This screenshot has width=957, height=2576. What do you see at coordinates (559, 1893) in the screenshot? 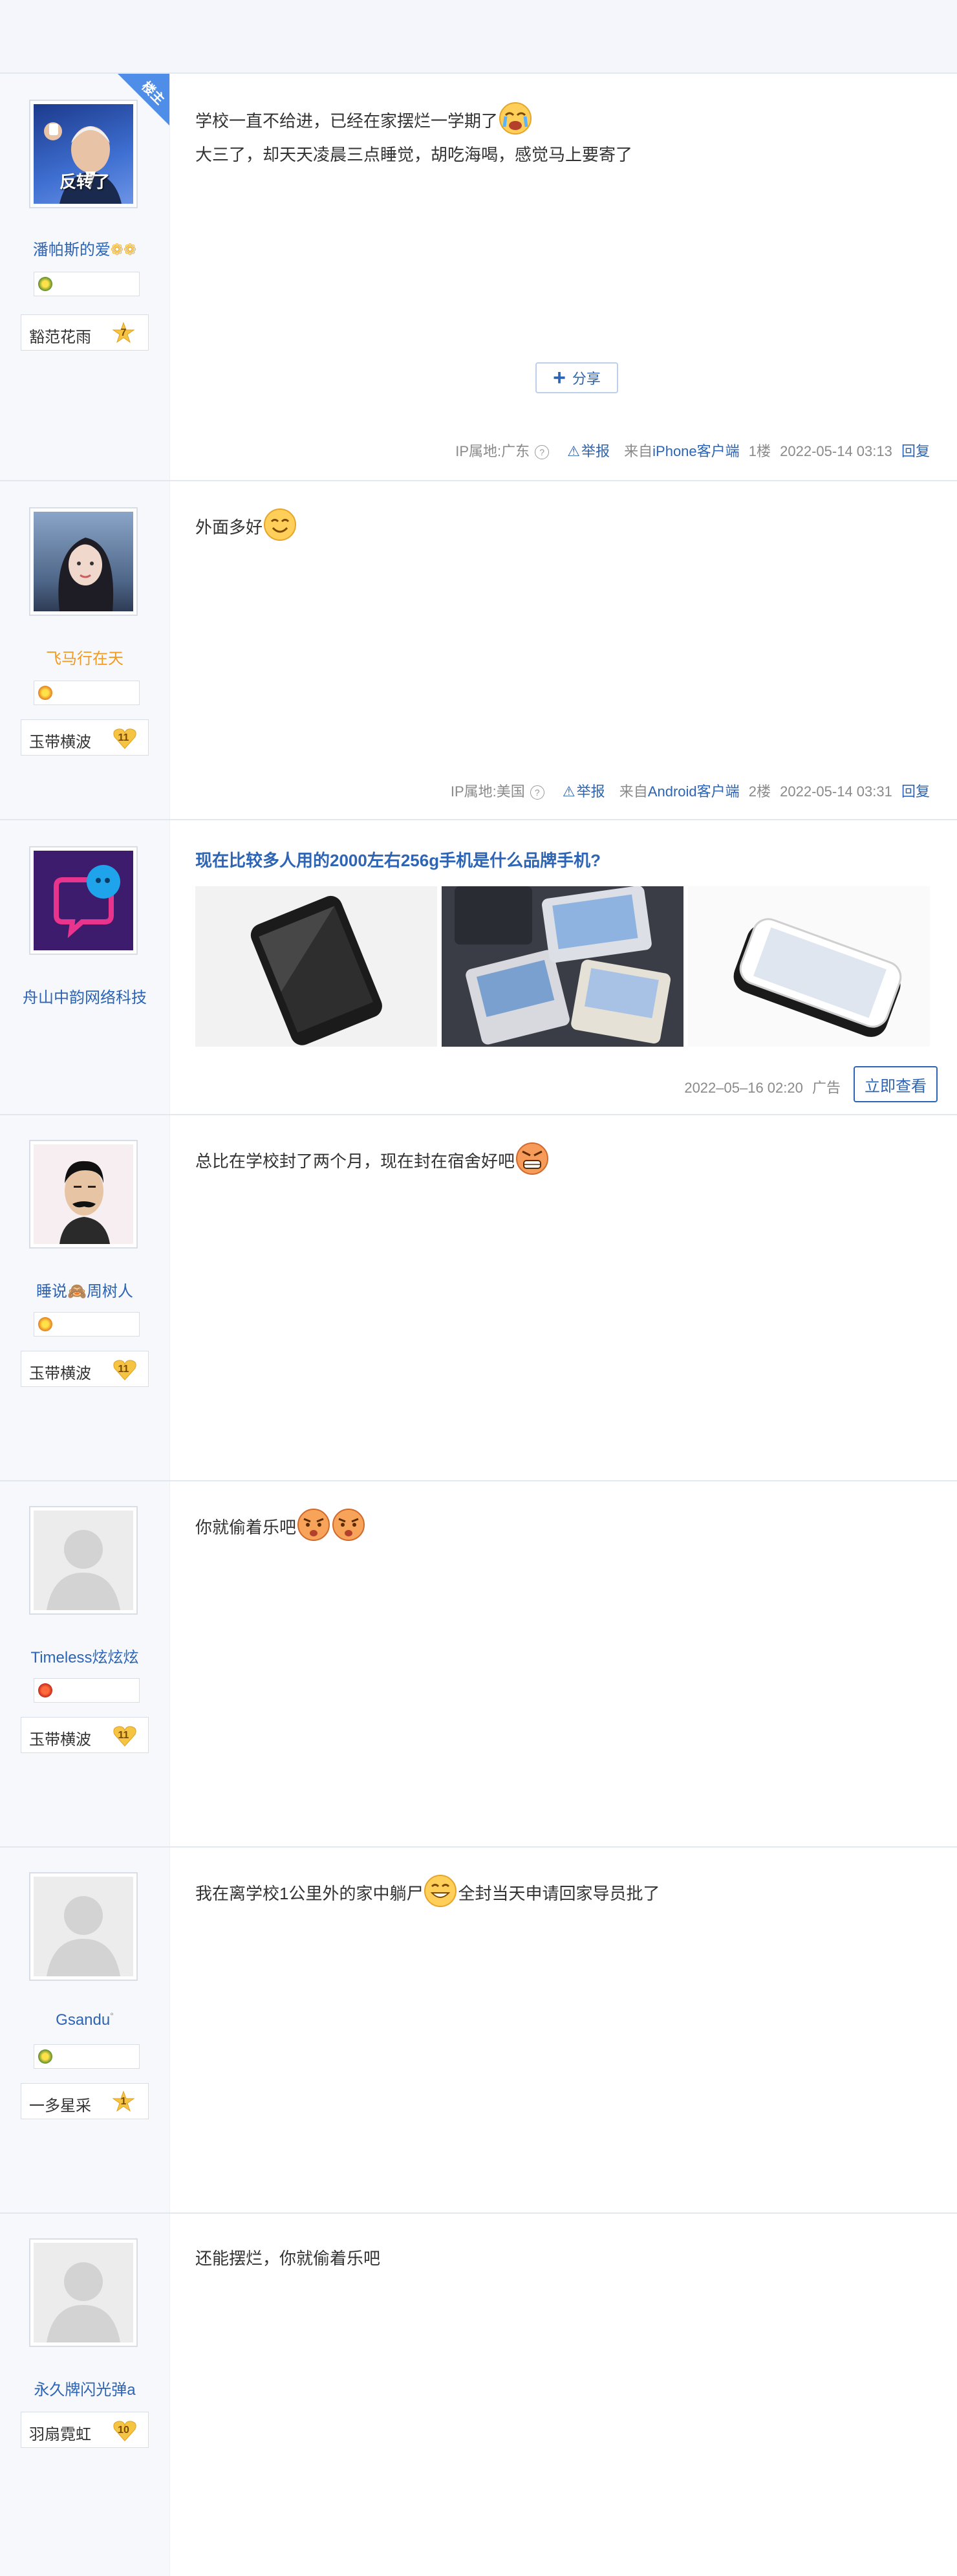
I see `post-line-1b: 全封当天申请回家导员批了` at bounding box center [559, 1893].